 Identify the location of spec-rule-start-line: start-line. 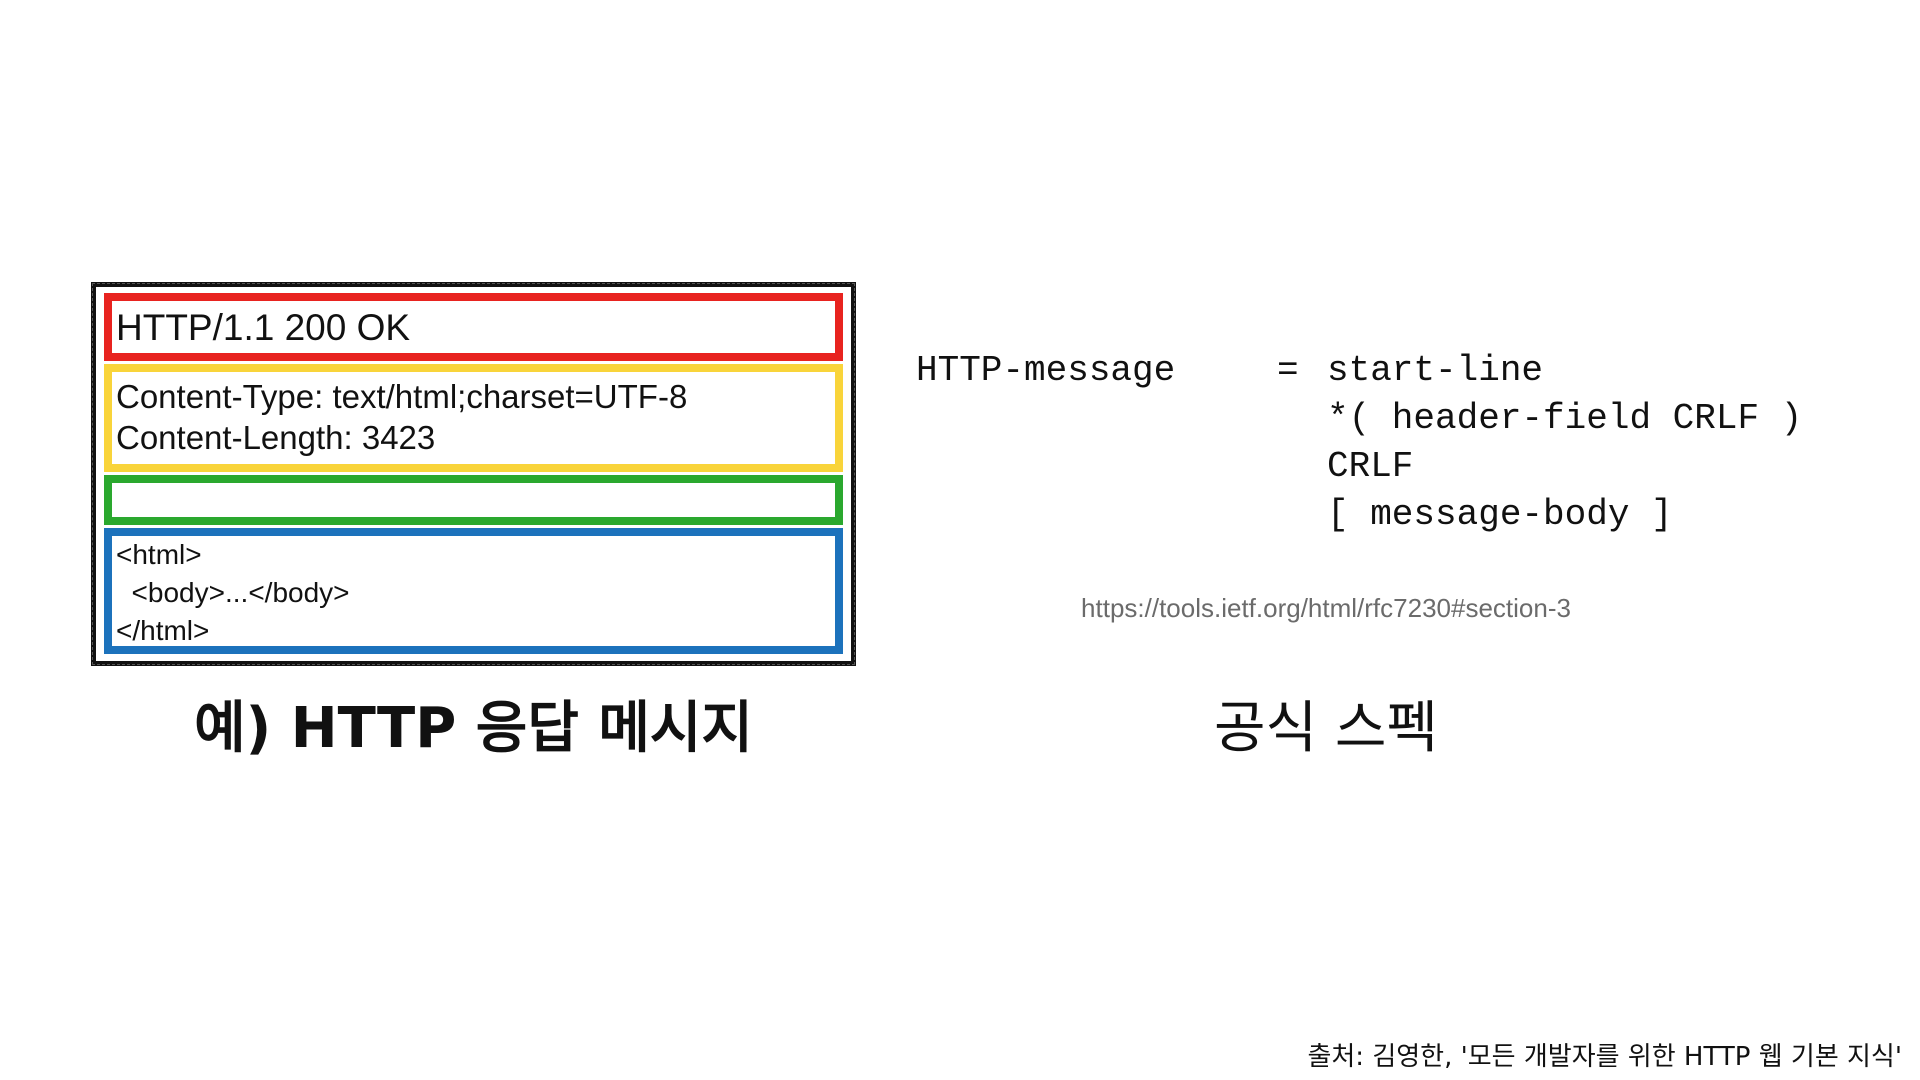
(1435, 370).